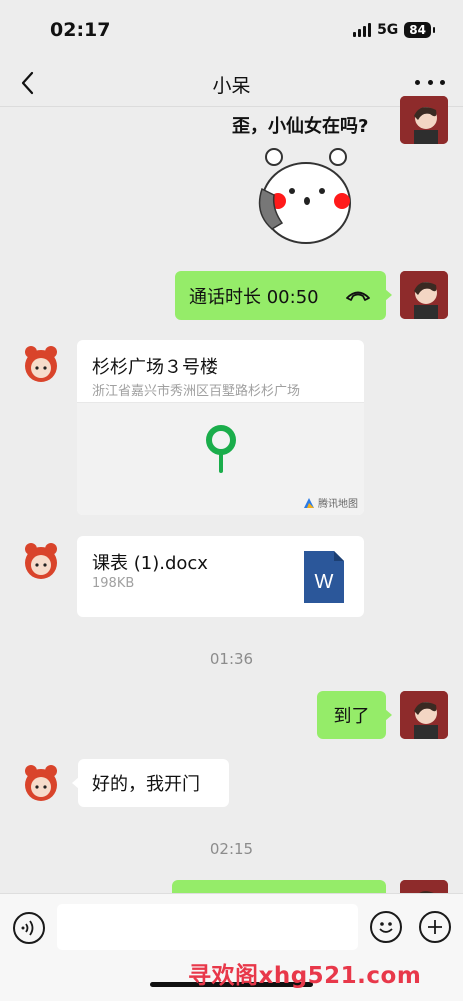  I want to click on word-doc-icon: W, so click(324, 577).